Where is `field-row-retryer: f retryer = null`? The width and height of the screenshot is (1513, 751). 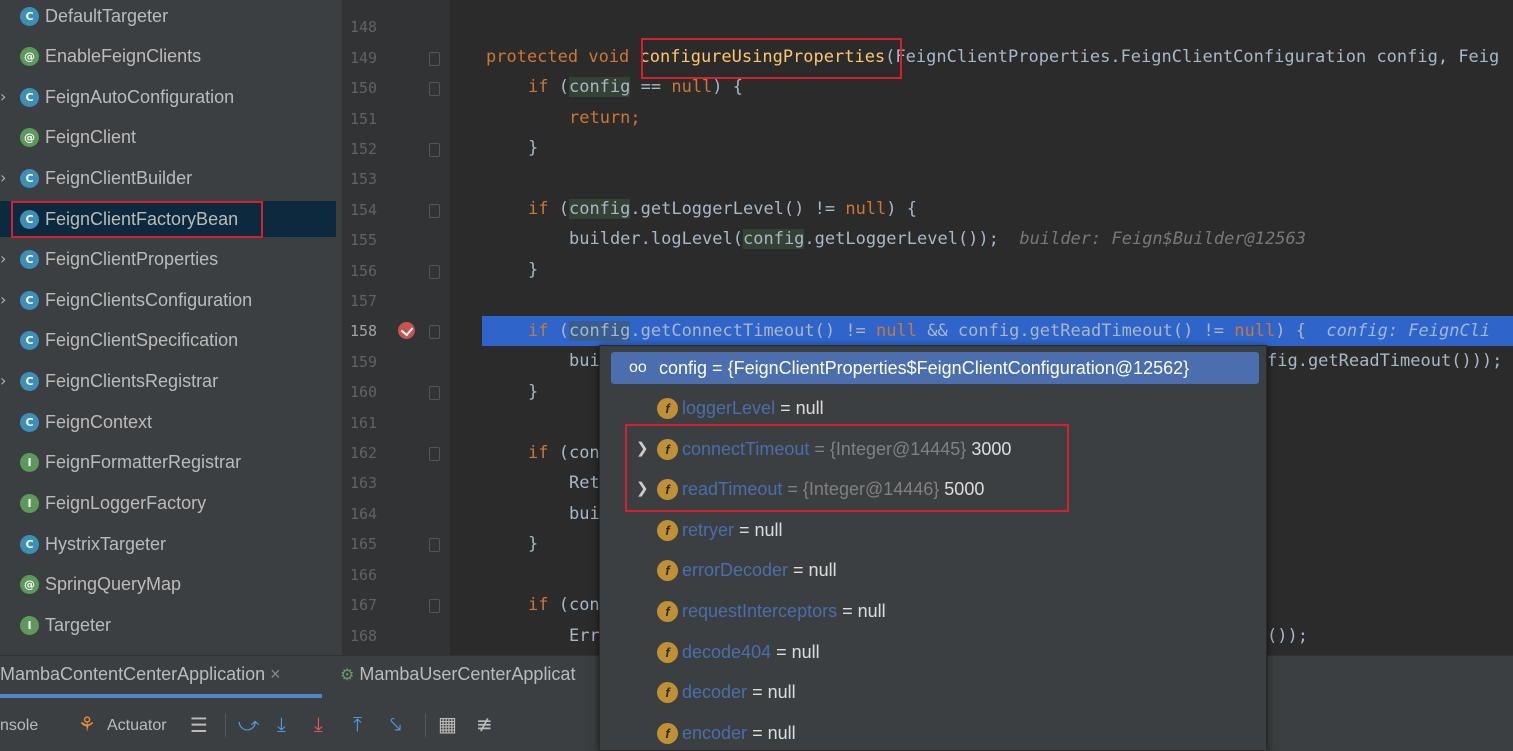 field-row-retryer: f retryer = null is located at coordinates (933, 530).